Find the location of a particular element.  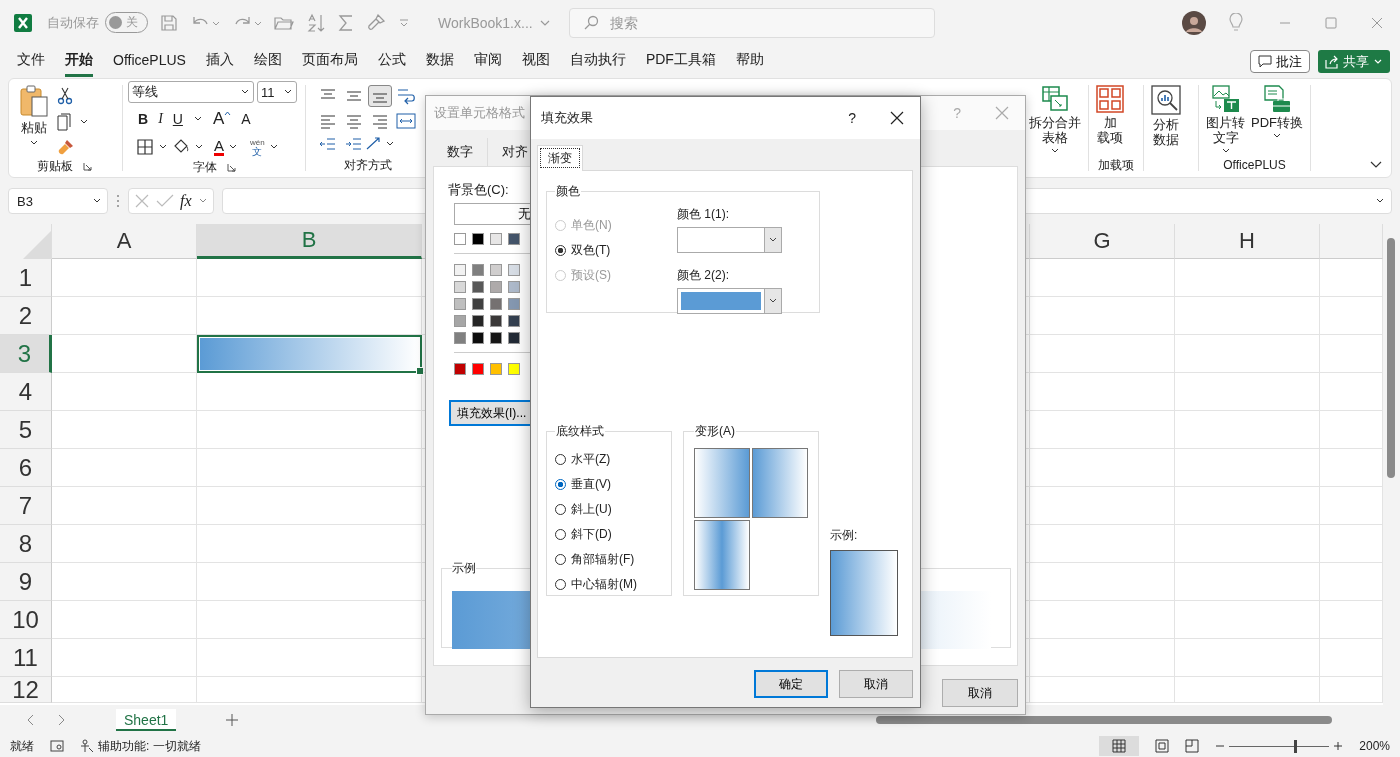

sample-label: 示例: is located at coordinates (844, 535).